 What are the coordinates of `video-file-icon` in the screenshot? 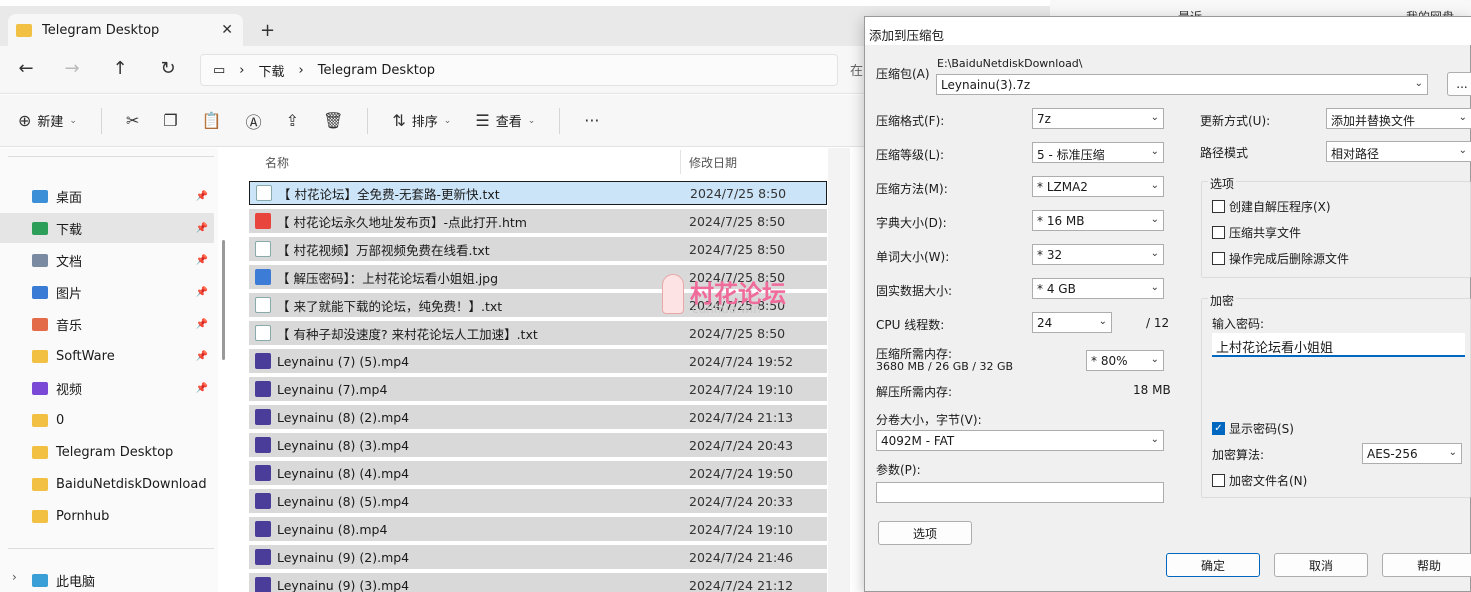 It's located at (263, 529).